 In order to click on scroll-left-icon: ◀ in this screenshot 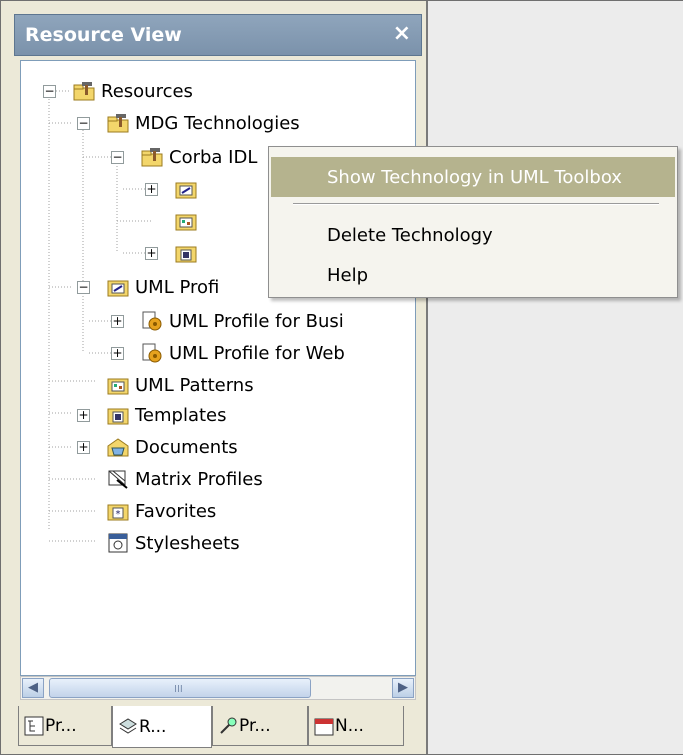, I will do `click(33, 688)`.